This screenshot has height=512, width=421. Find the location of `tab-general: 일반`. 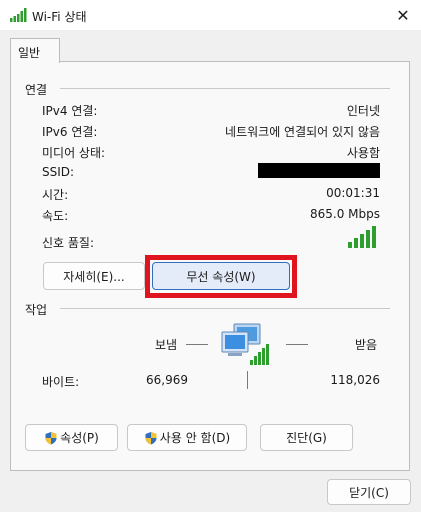

tab-general: 일반 is located at coordinates (35, 50).